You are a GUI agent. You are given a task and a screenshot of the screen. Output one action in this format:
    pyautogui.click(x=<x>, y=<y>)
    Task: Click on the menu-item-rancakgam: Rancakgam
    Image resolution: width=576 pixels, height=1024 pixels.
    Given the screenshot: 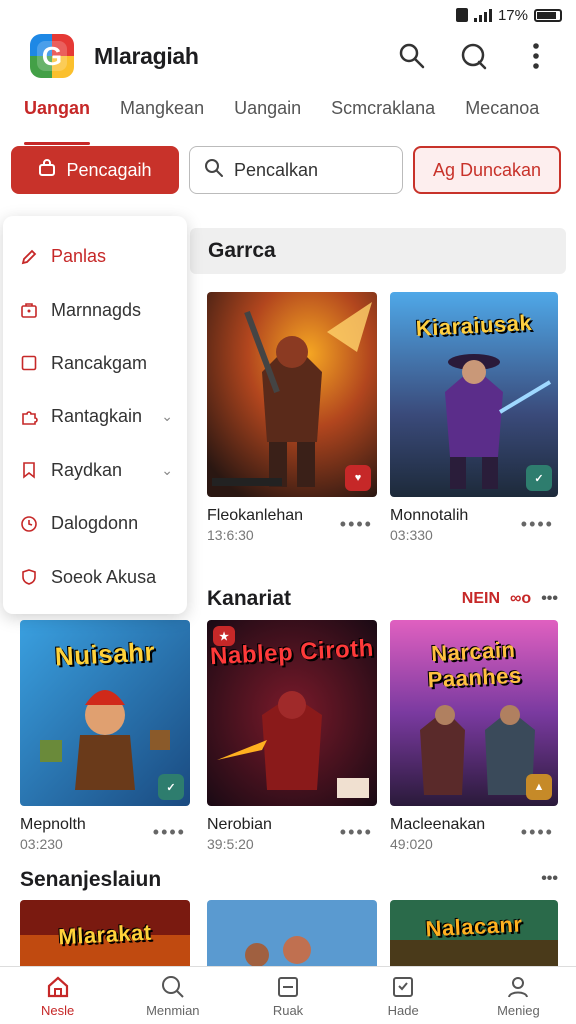 What is the action you would take?
    pyautogui.click(x=95, y=363)
    